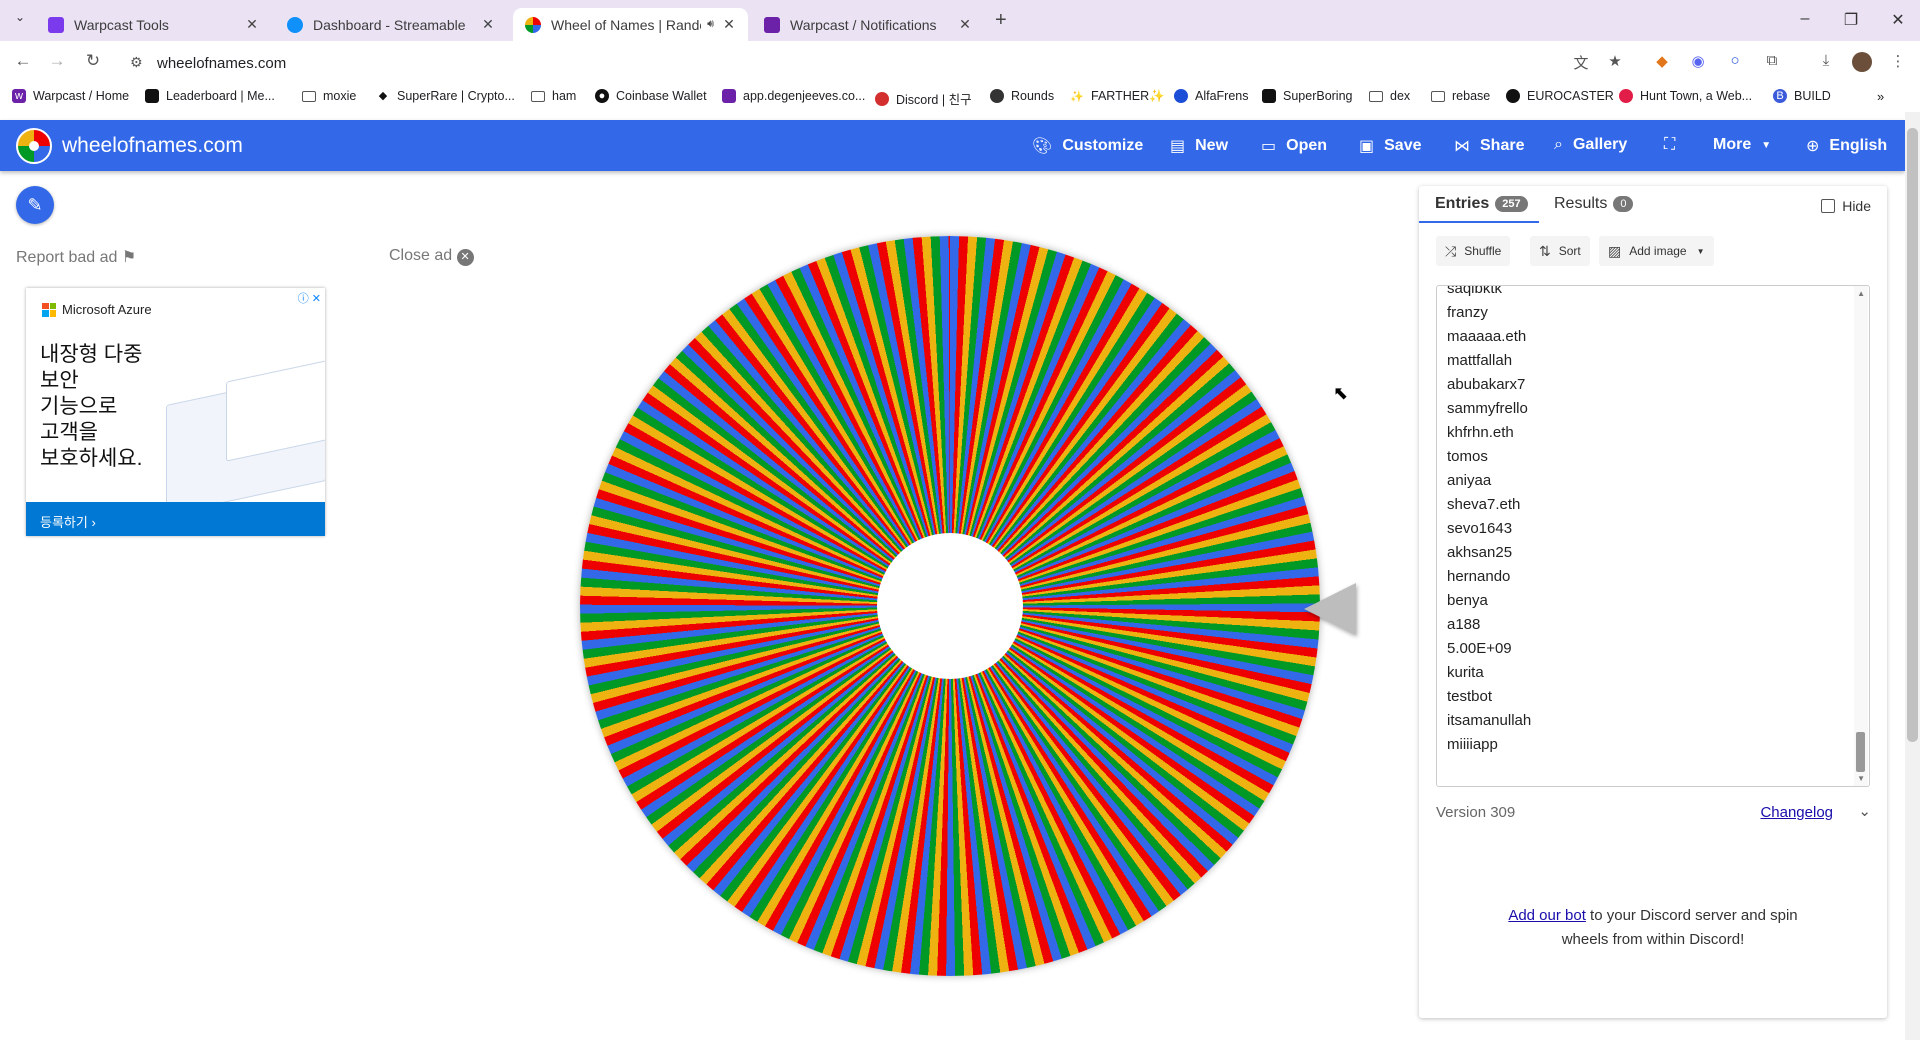 This screenshot has height=1040, width=1920. Describe the element at coordinates (1484, 504) in the screenshot. I see `list-item: sheva7.eth` at that location.